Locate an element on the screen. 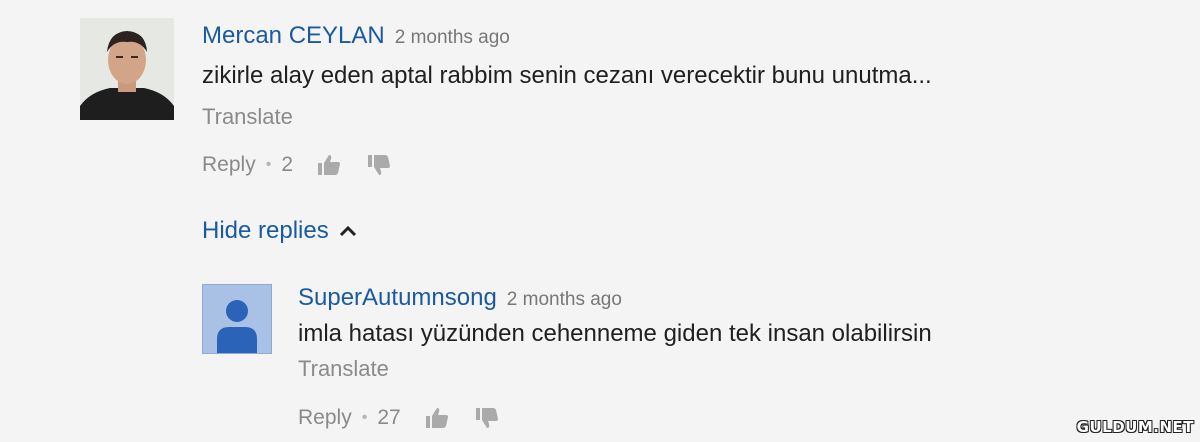 The width and height of the screenshot is (1200, 442). author-name: Mercan CEYLAN is located at coordinates (293, 35).